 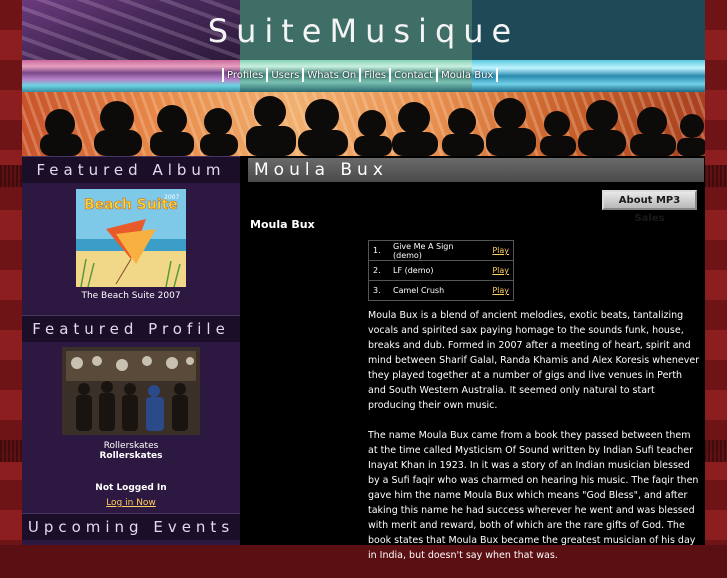 I want to click on featured-profile-heading: Featured Profile, so click(x=131, y=328).